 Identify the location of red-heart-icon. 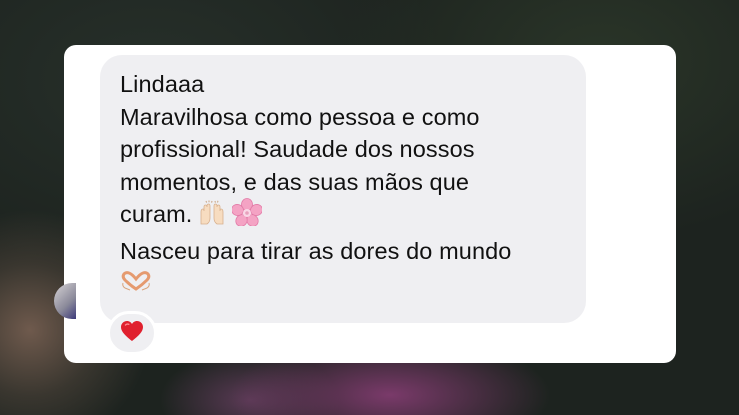
(132, 333).